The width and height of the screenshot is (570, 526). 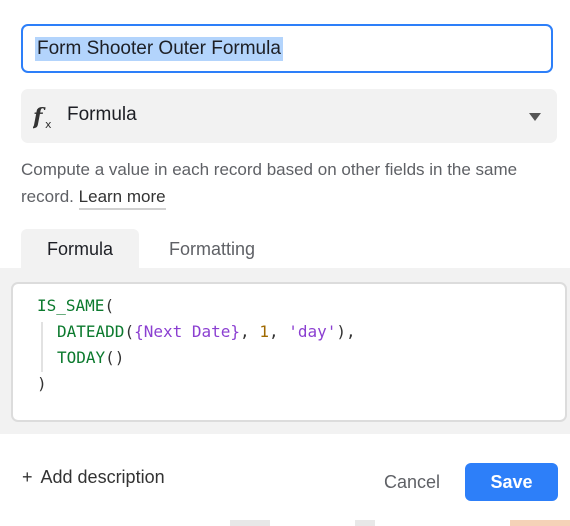 I want to click on chevron-down-icon, so click(x=535, y=117).